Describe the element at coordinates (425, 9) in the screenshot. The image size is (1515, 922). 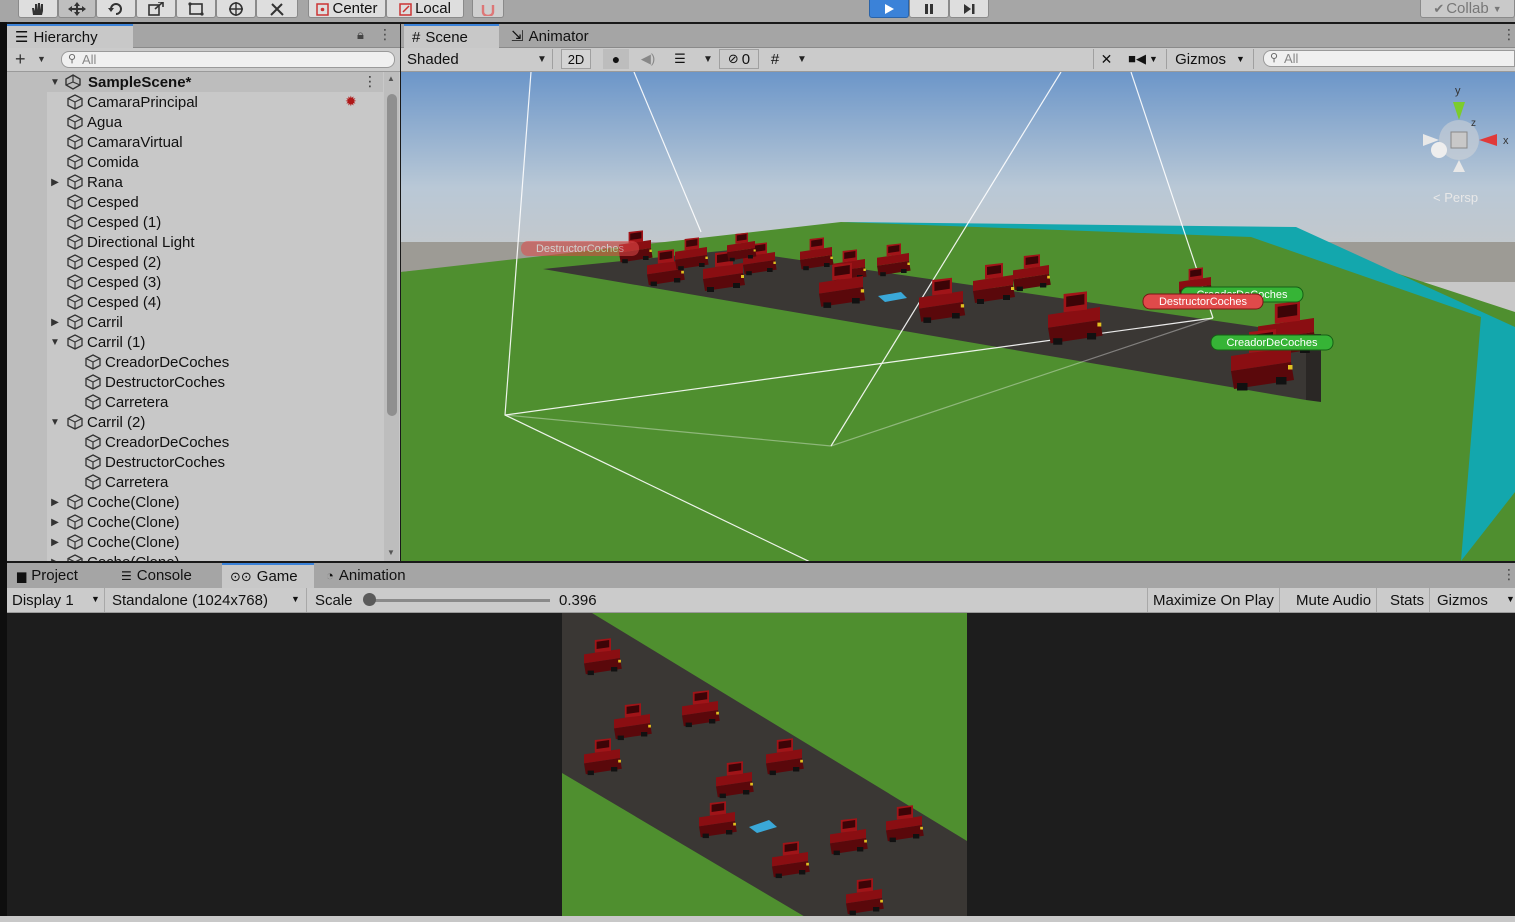
I see `pivot-rotation-button: Local` at that location.